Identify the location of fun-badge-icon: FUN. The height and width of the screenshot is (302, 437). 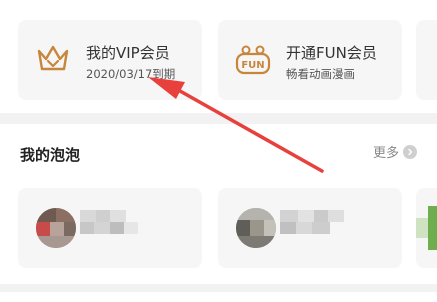
(253, 60).